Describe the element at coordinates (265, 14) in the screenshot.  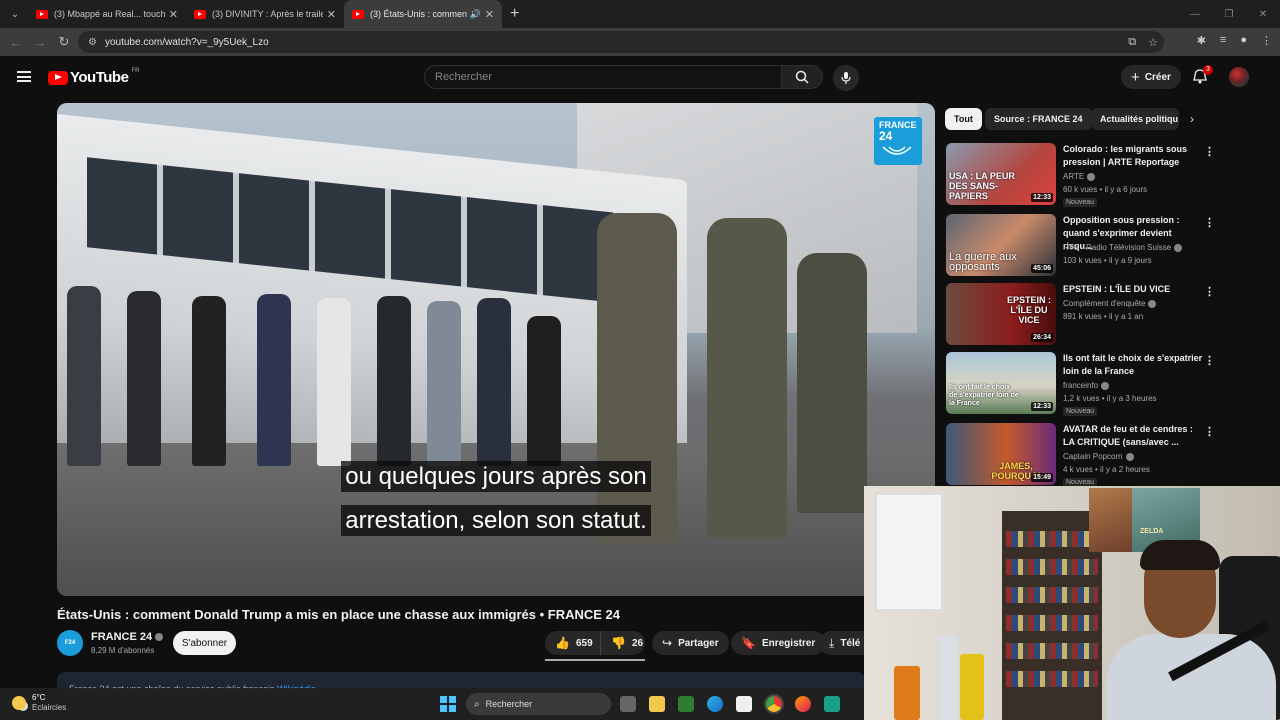
I see `browser-tab-2: (3) DIVINITY : Après le trailer, L... ✕` at that location.